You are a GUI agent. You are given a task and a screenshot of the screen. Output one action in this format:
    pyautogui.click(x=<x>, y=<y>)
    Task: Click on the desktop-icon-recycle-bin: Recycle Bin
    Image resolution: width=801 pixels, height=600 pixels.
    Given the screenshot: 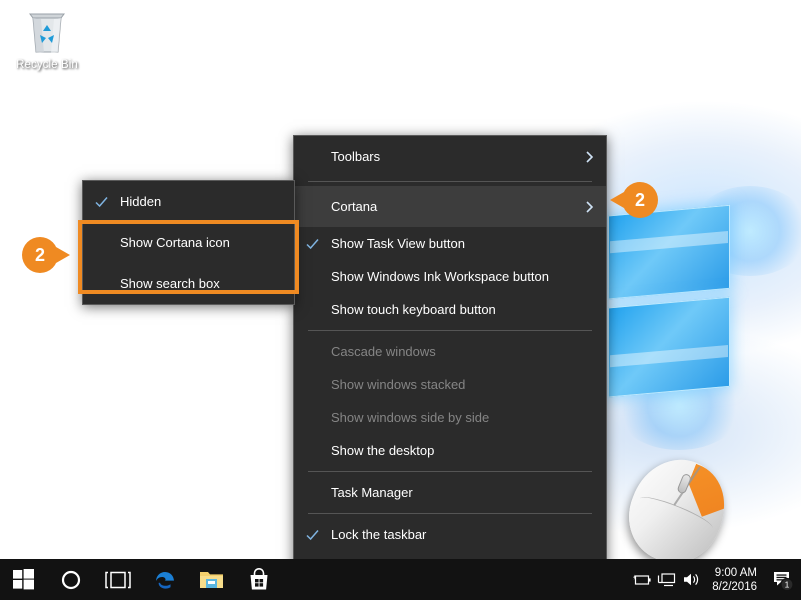 What is the action you would take?
    pyautogui.click(x=47, y=39)
    